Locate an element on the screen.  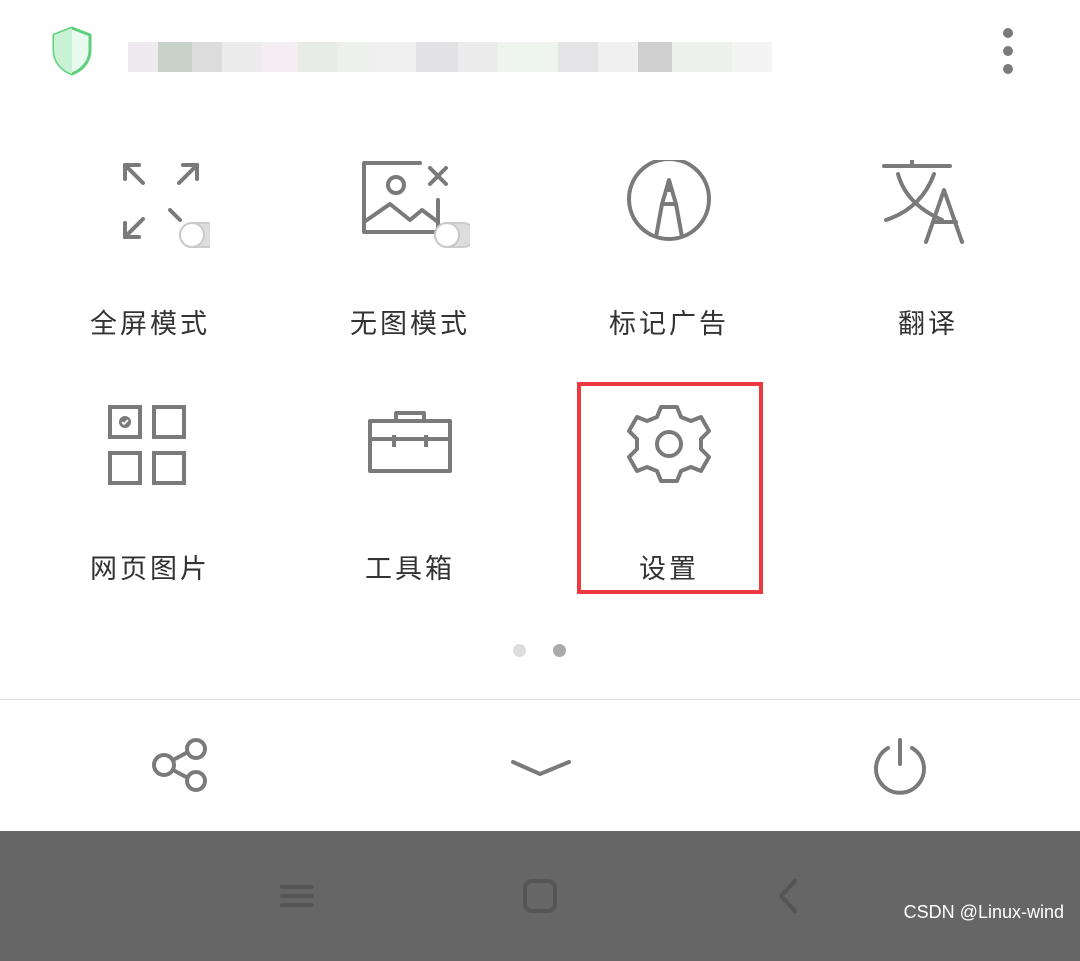
home-icon is located at coordinates (540, 901).